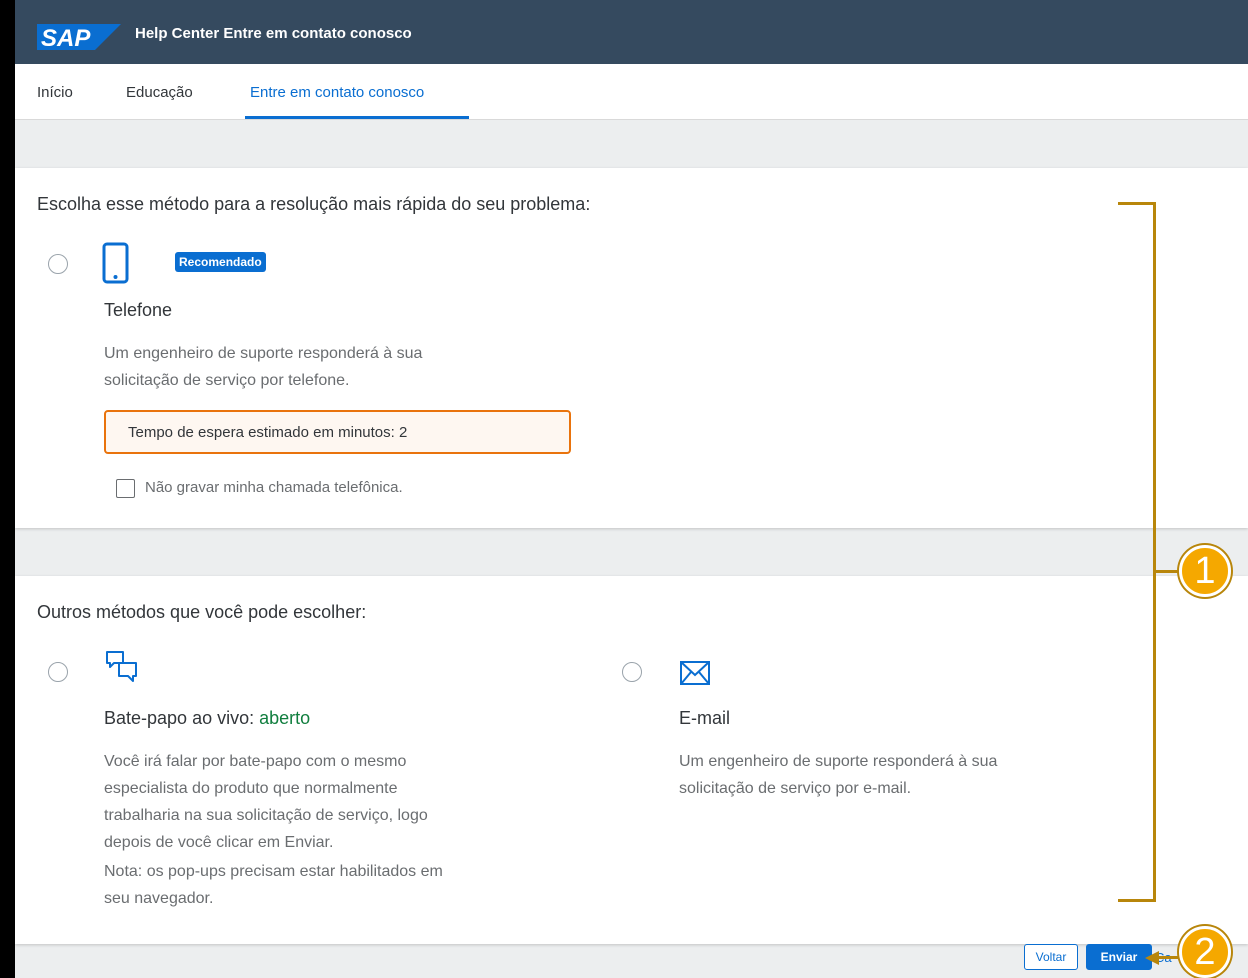  Describe the element at coordinates (1205, 952) in the screenshot. I see `annotation-marker-2: 2` at that location.